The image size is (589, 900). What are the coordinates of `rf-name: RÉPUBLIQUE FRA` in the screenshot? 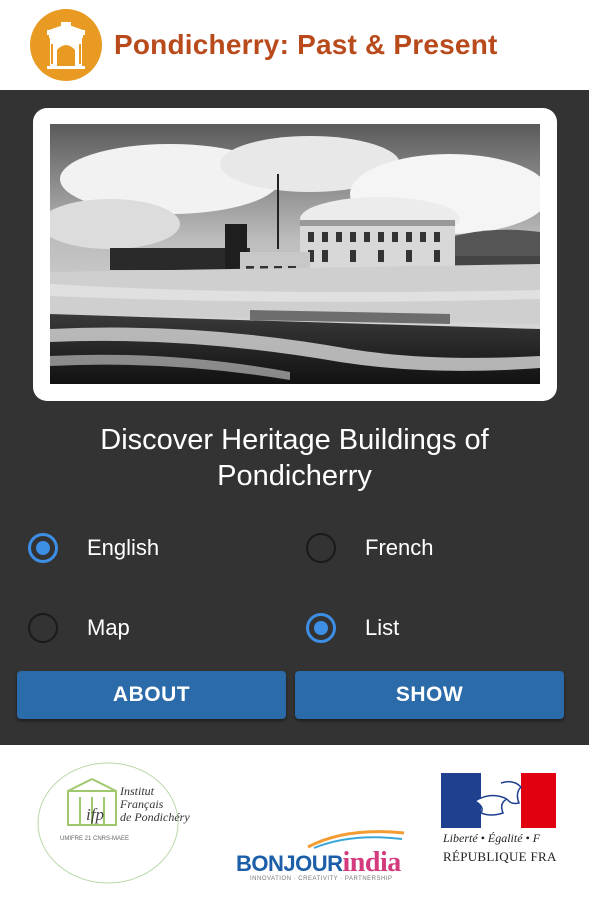 It's located at (500, 856).